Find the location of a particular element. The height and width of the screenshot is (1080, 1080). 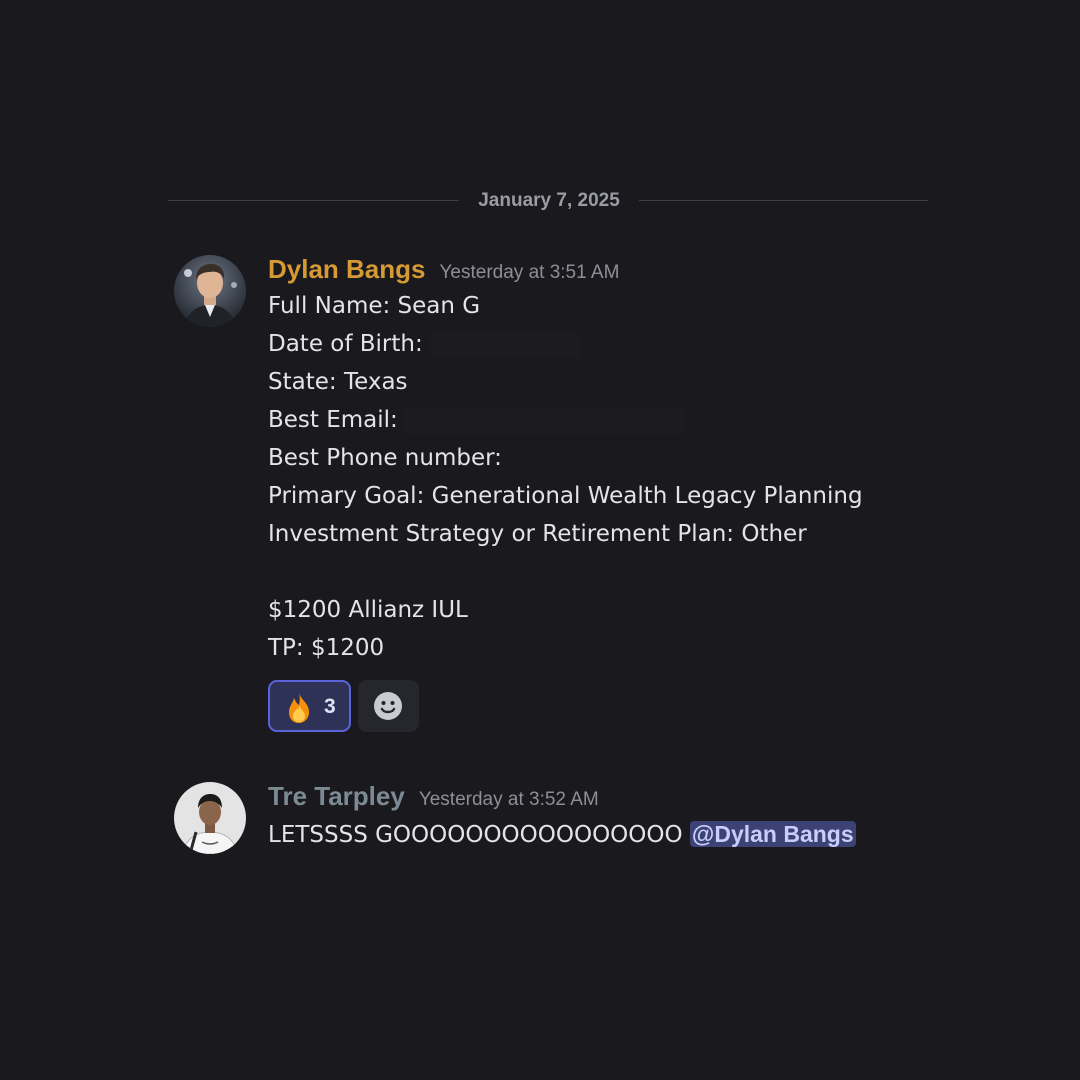

message-line: Best Email: is located at coordinates (565, 420).